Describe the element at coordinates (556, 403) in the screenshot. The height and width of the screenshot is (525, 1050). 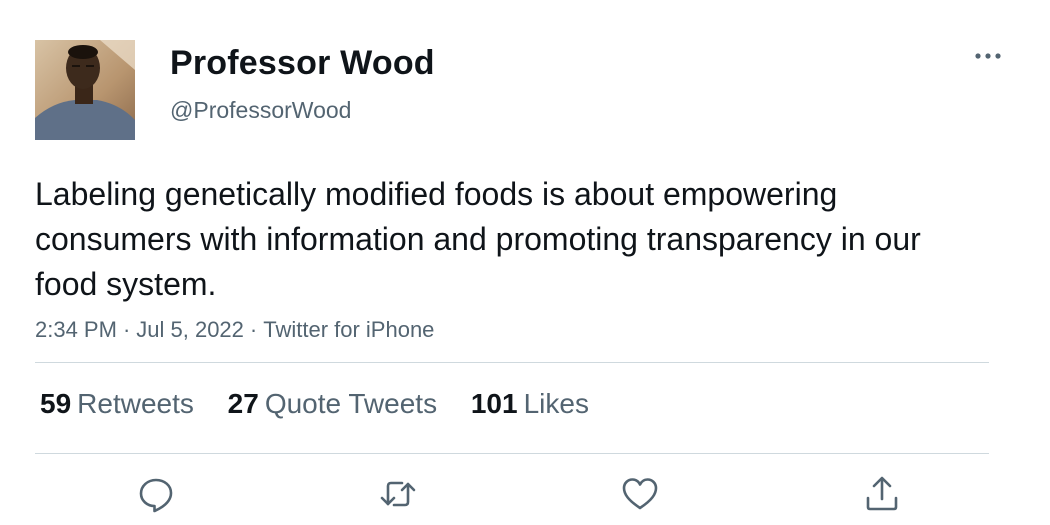
I see `likes-label: Likes` at that location.